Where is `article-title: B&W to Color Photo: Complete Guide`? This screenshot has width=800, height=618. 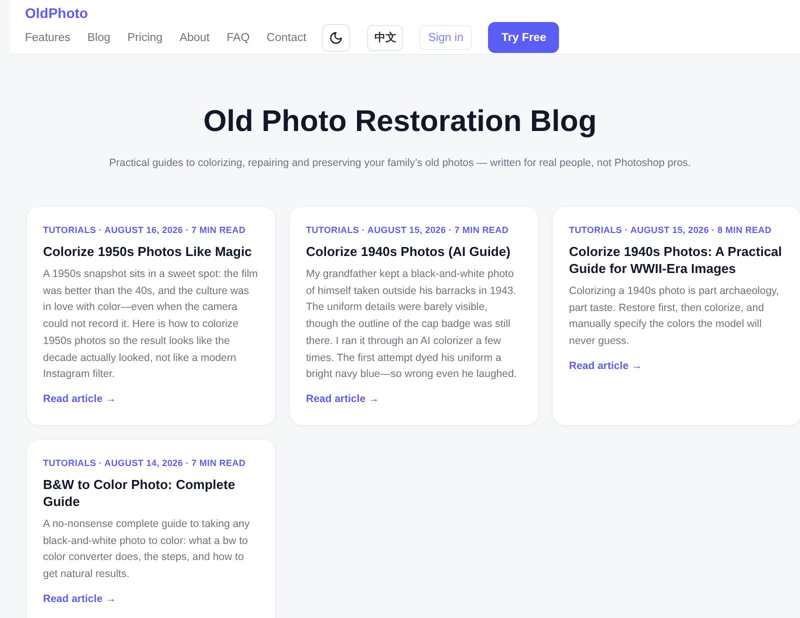 article-title: B&W to Color Photo: Complete Guide is located at coordinates (139, 493).